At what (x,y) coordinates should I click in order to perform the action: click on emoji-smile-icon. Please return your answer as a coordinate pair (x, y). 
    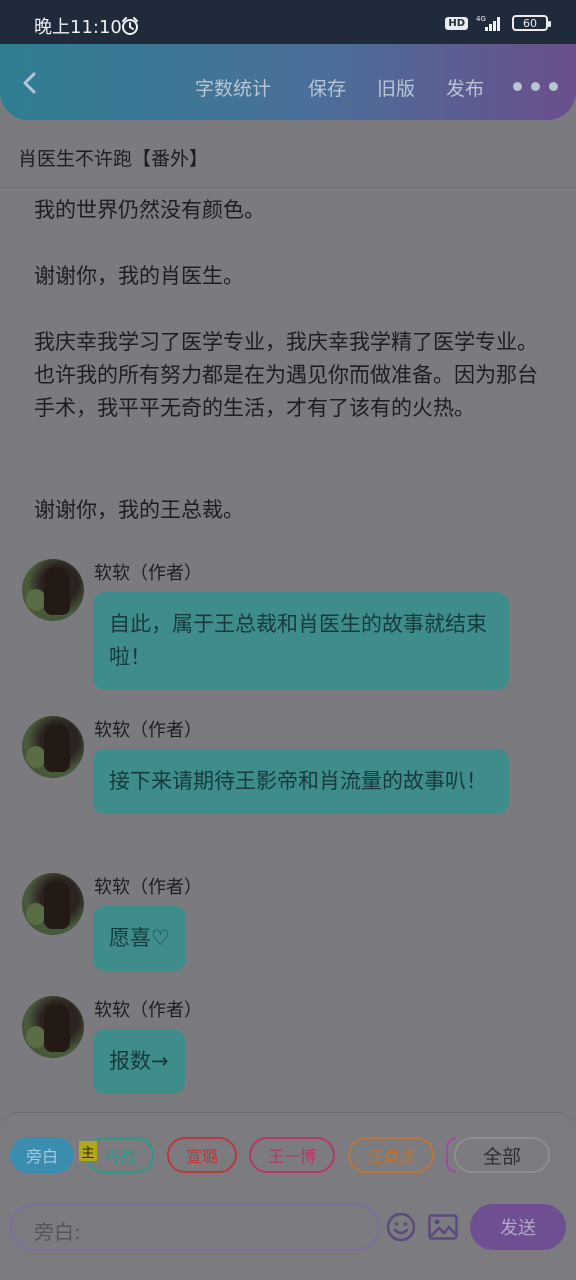
    Looking at the image, I should click on (401, 1227).